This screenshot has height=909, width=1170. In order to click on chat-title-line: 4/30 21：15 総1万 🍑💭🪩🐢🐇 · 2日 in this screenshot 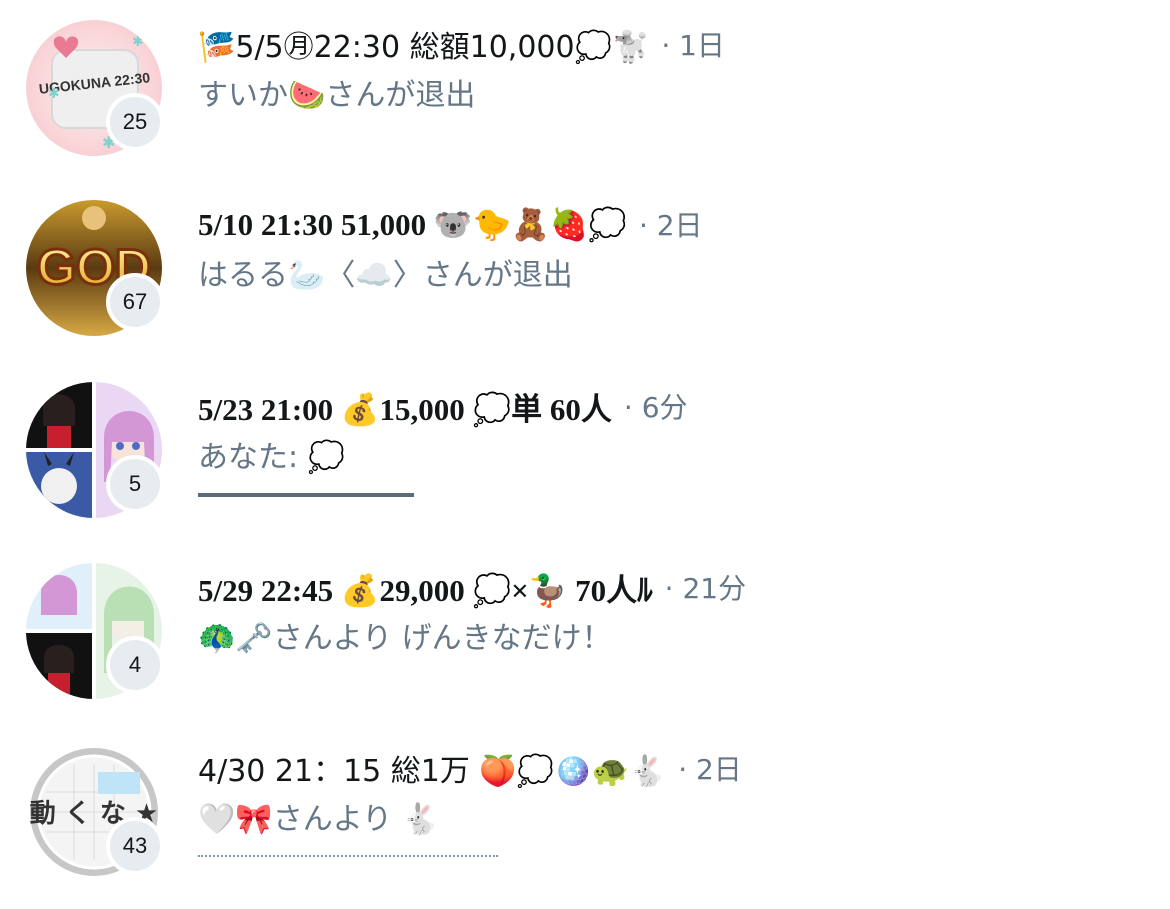, I will do `click(470, 768)`.